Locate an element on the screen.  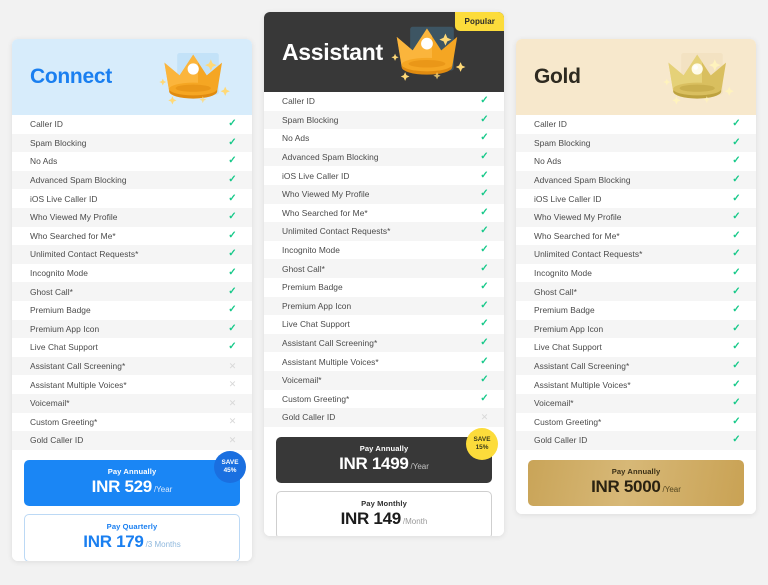
price-option-connect-1: Pay Quarterly INR 179/3 Months is located at coordinates (132, 537).